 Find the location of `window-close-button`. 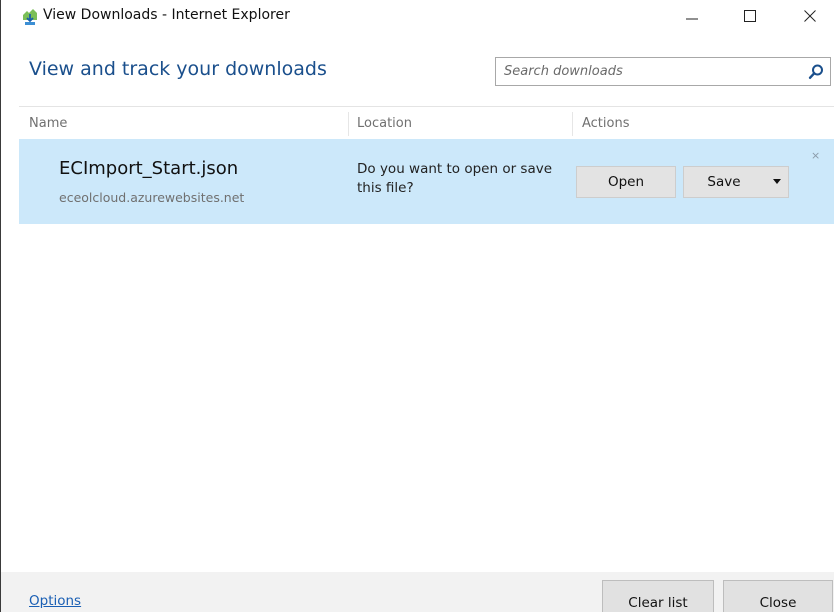

window-close-button is located at coordinates (810, 16).